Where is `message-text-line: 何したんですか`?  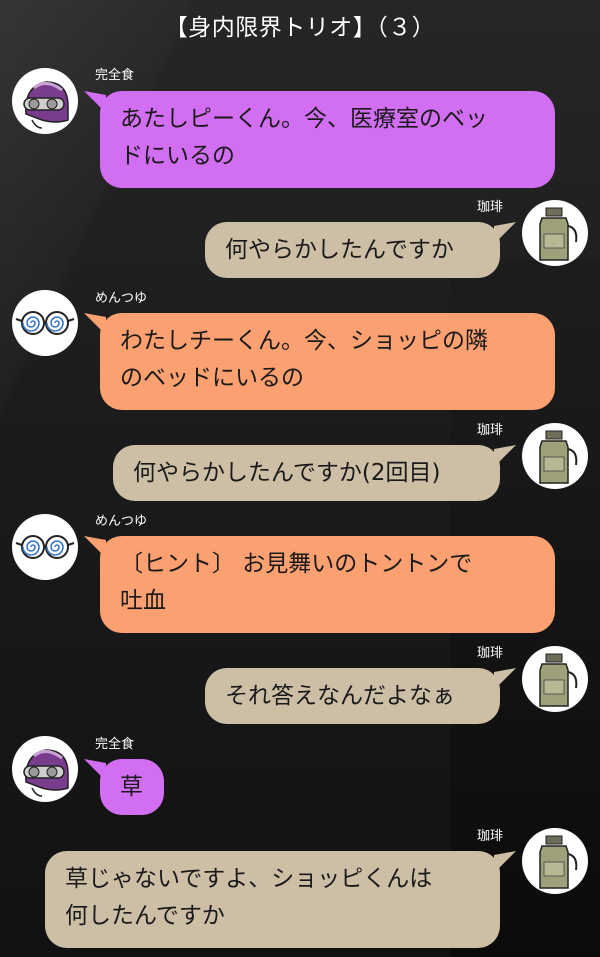
message-text-line: 何したんですか is located at coordinates (145, 916).